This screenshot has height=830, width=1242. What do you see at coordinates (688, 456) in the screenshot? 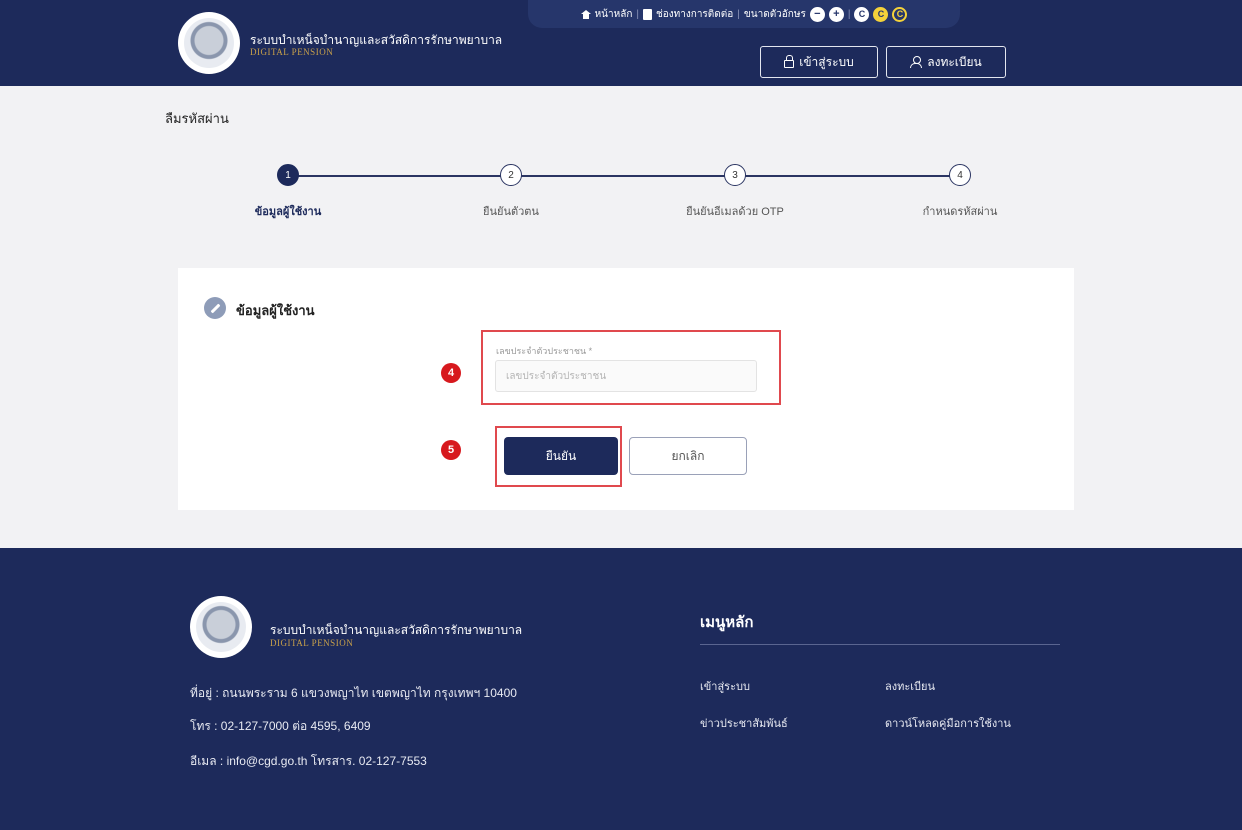
I see `cancel-button: ยกเลิก` at bounding box center [688, 456].